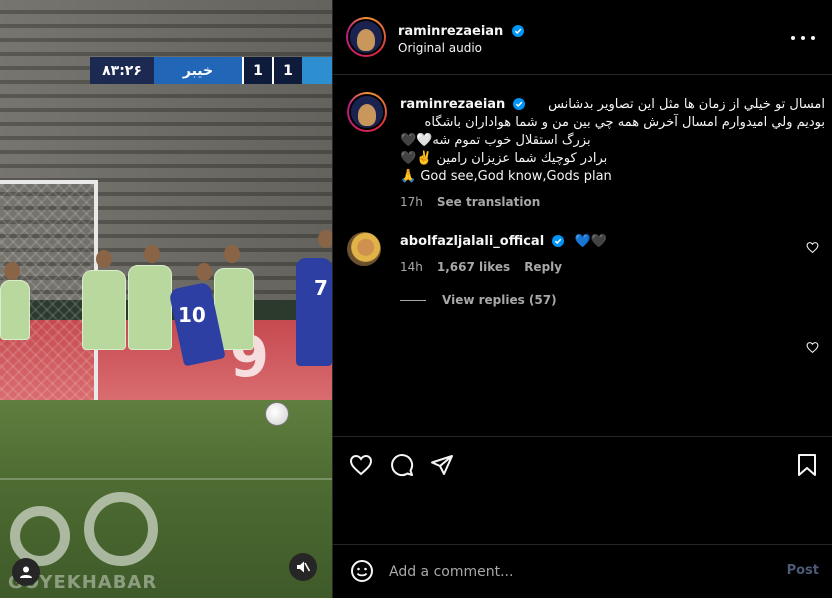 The image size is (832, 598). I want to click on user-icon, so click(26, 572).